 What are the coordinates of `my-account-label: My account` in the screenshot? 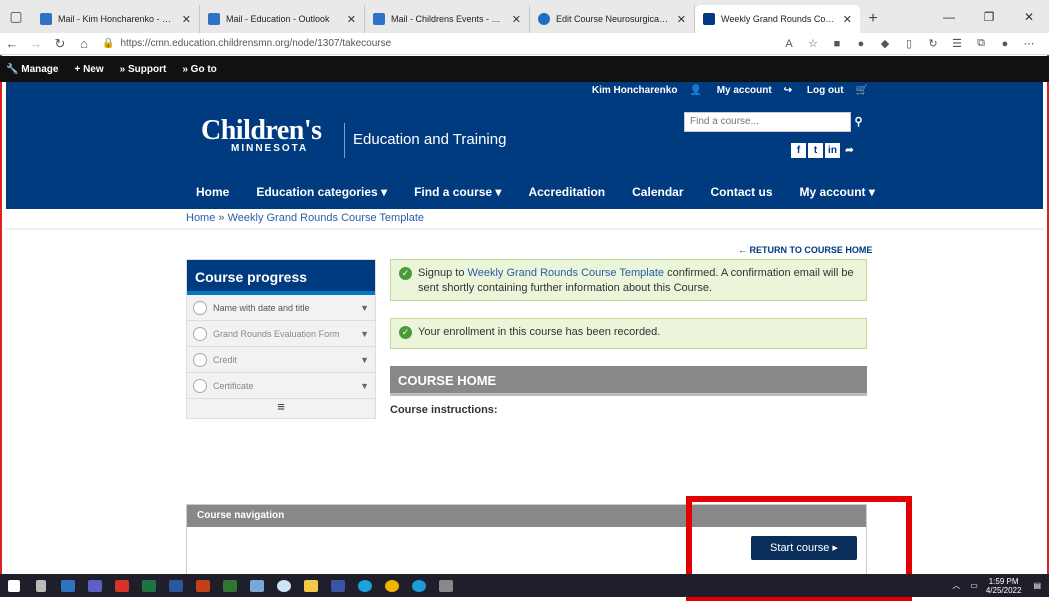 It's located at (744, 90).